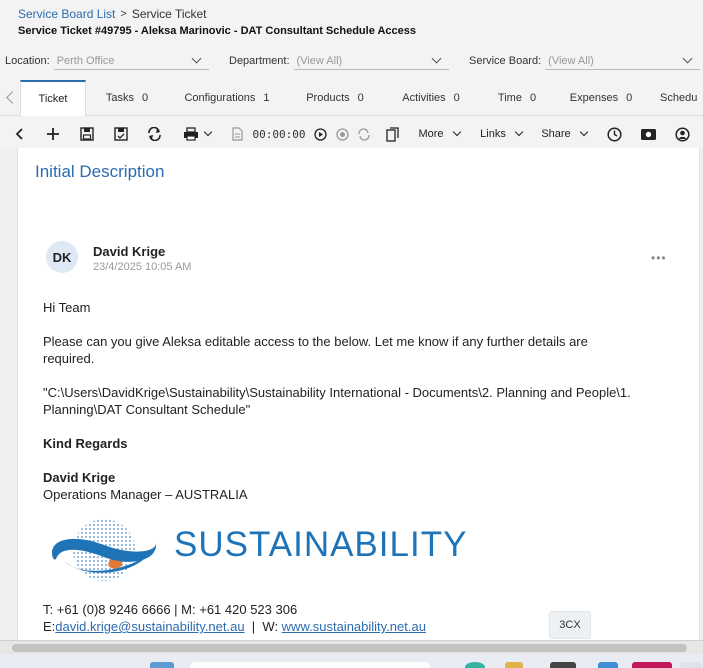 This screenshot has height=668, width=703. What do you see at coordinates (129, 251) in the screenshot?
I see `note-author: David Krige` at bounding box center [129, 251].